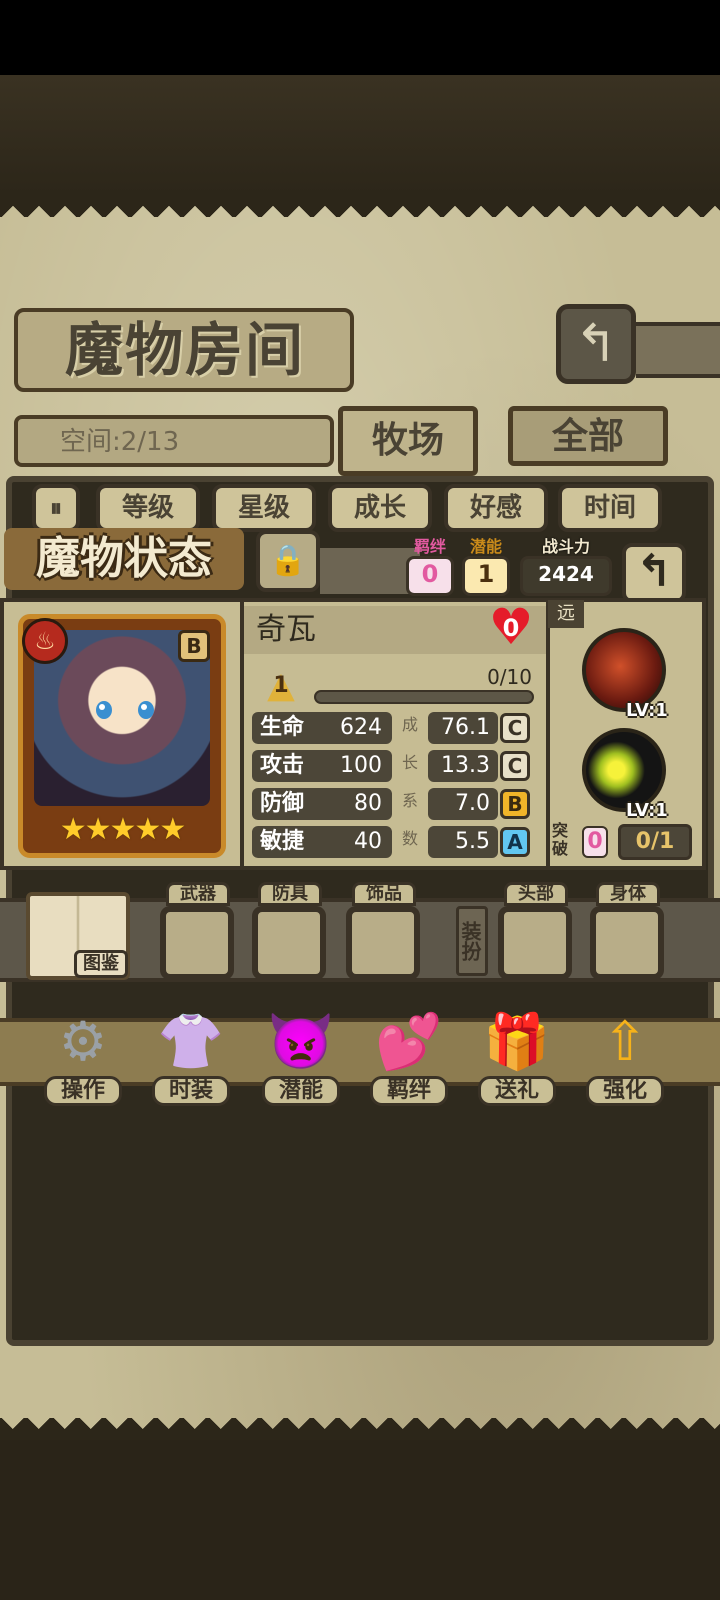  What do you see at coordinates (360, 1520) in the screenshot?
I see `bottom-band` at bounding box center [360, 1520].